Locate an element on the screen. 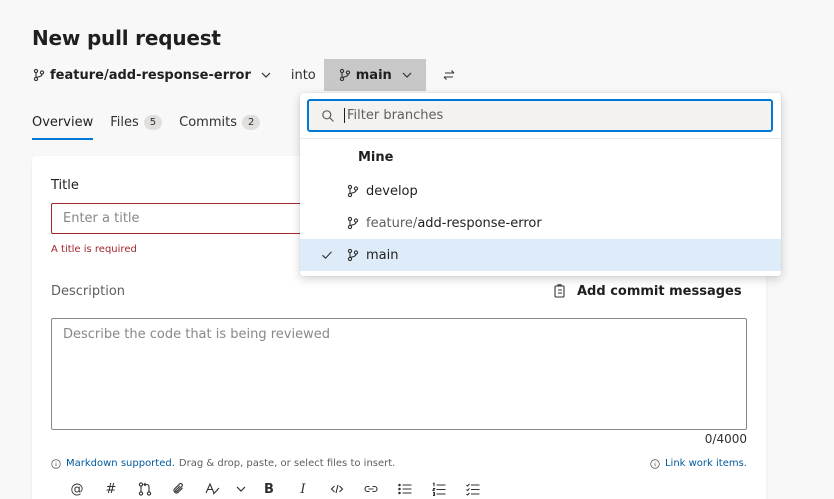 The width and height of the screenshot is (834, 499). target-branch-label: main is located at coordinates (373, 75).